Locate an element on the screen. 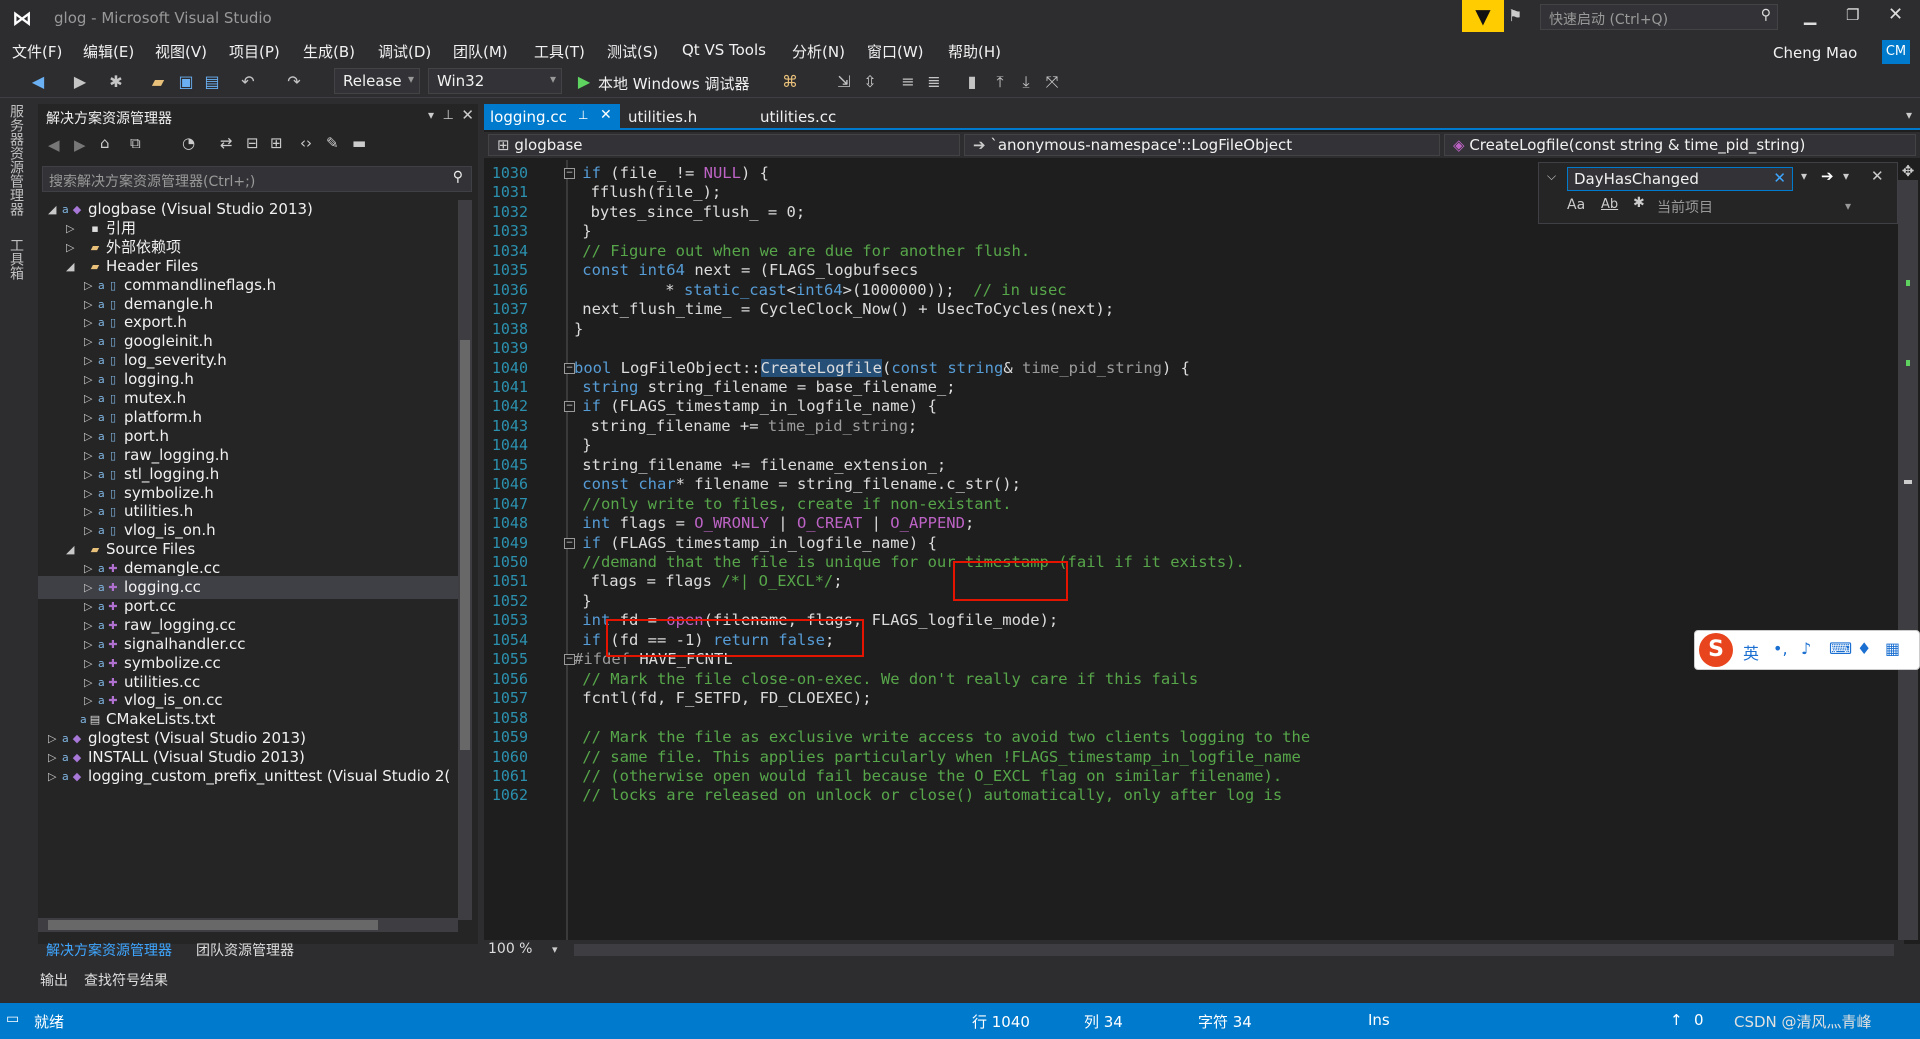 The height and width of the screenshot is (1039, 1920). menu-file: 文件(F) is located at coordinates (37, 51).